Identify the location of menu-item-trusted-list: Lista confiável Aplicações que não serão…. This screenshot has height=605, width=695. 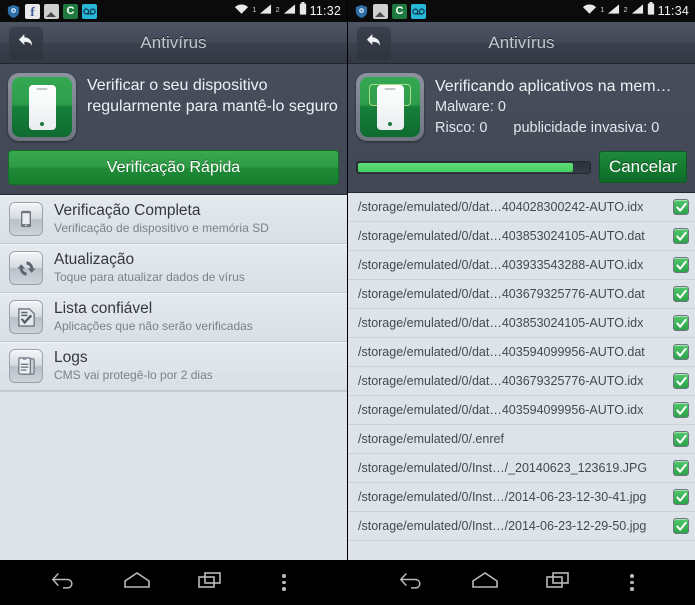
(173, 317).